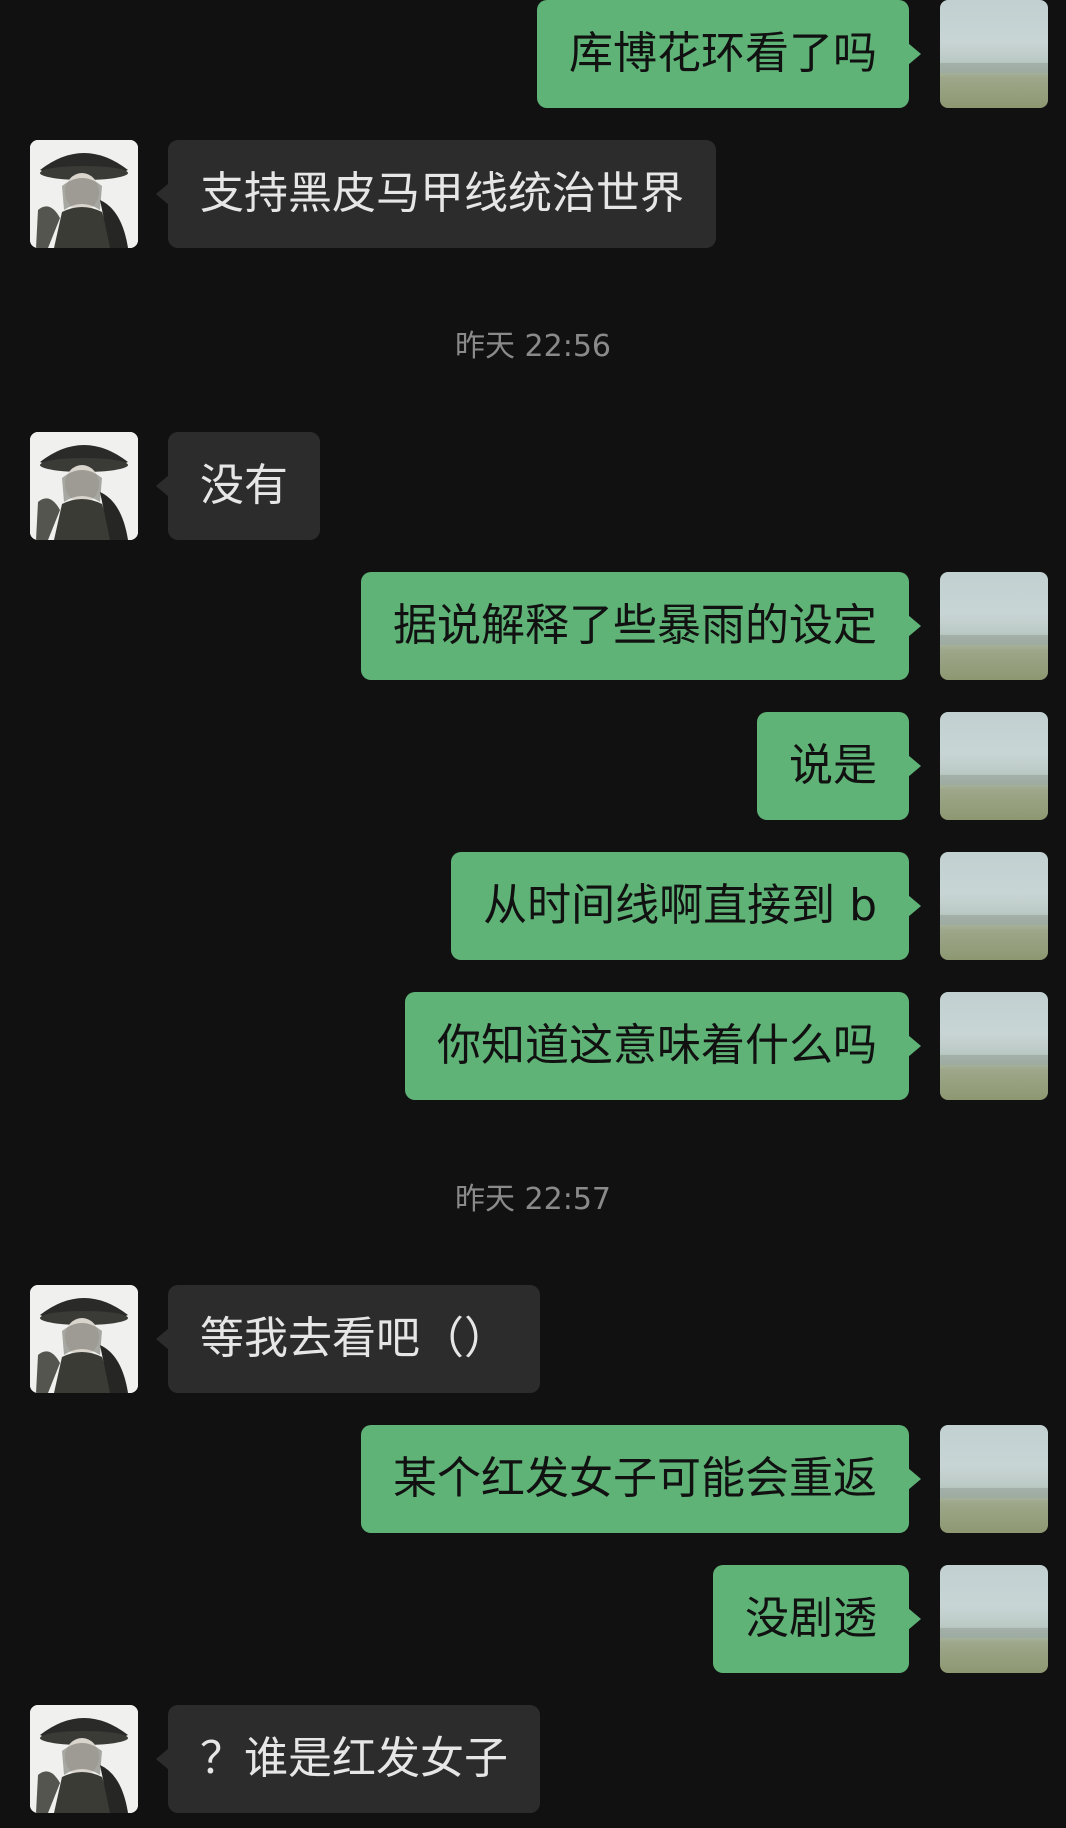  What do you see at coordinates (533, 766) in the screenshot?
I see `message-row-outgoing: 说是` at bounding box center [533, 766].